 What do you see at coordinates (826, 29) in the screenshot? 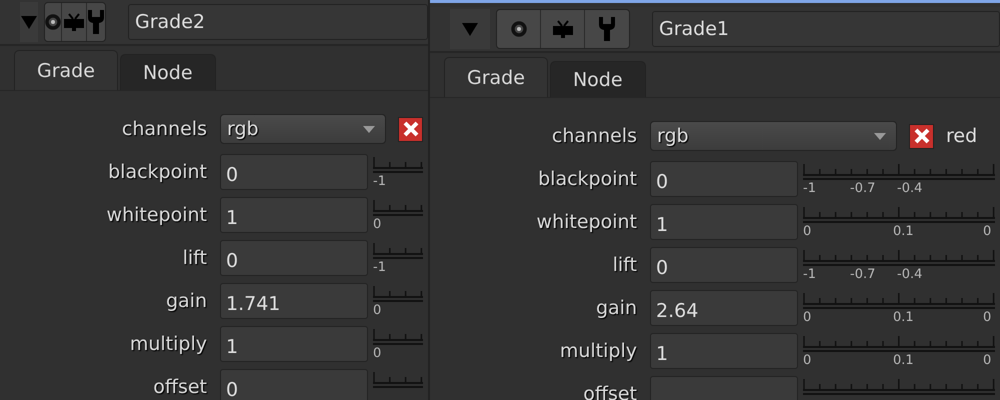
I see `name-field: Grade1` at bounding box center [826, 29].